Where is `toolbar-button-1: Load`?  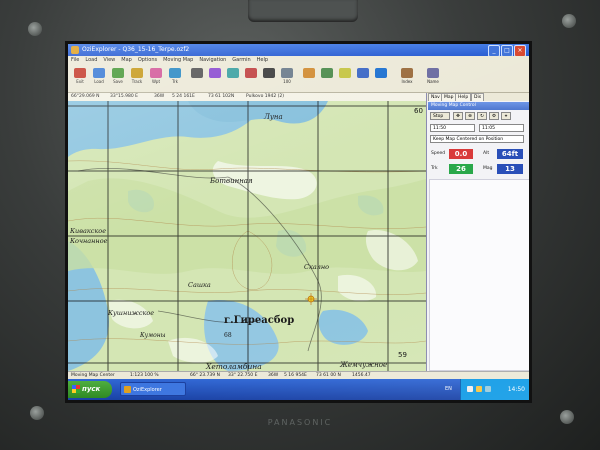 toolbar-button-1: Load is located at coordinates (99, 78).